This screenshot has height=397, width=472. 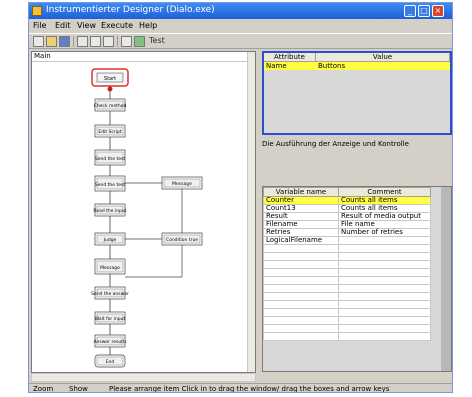 What do you see at coordinates (383, 57) in the screenshot?
I see `properties-header-value: Value` at bounding box center [383, 57].